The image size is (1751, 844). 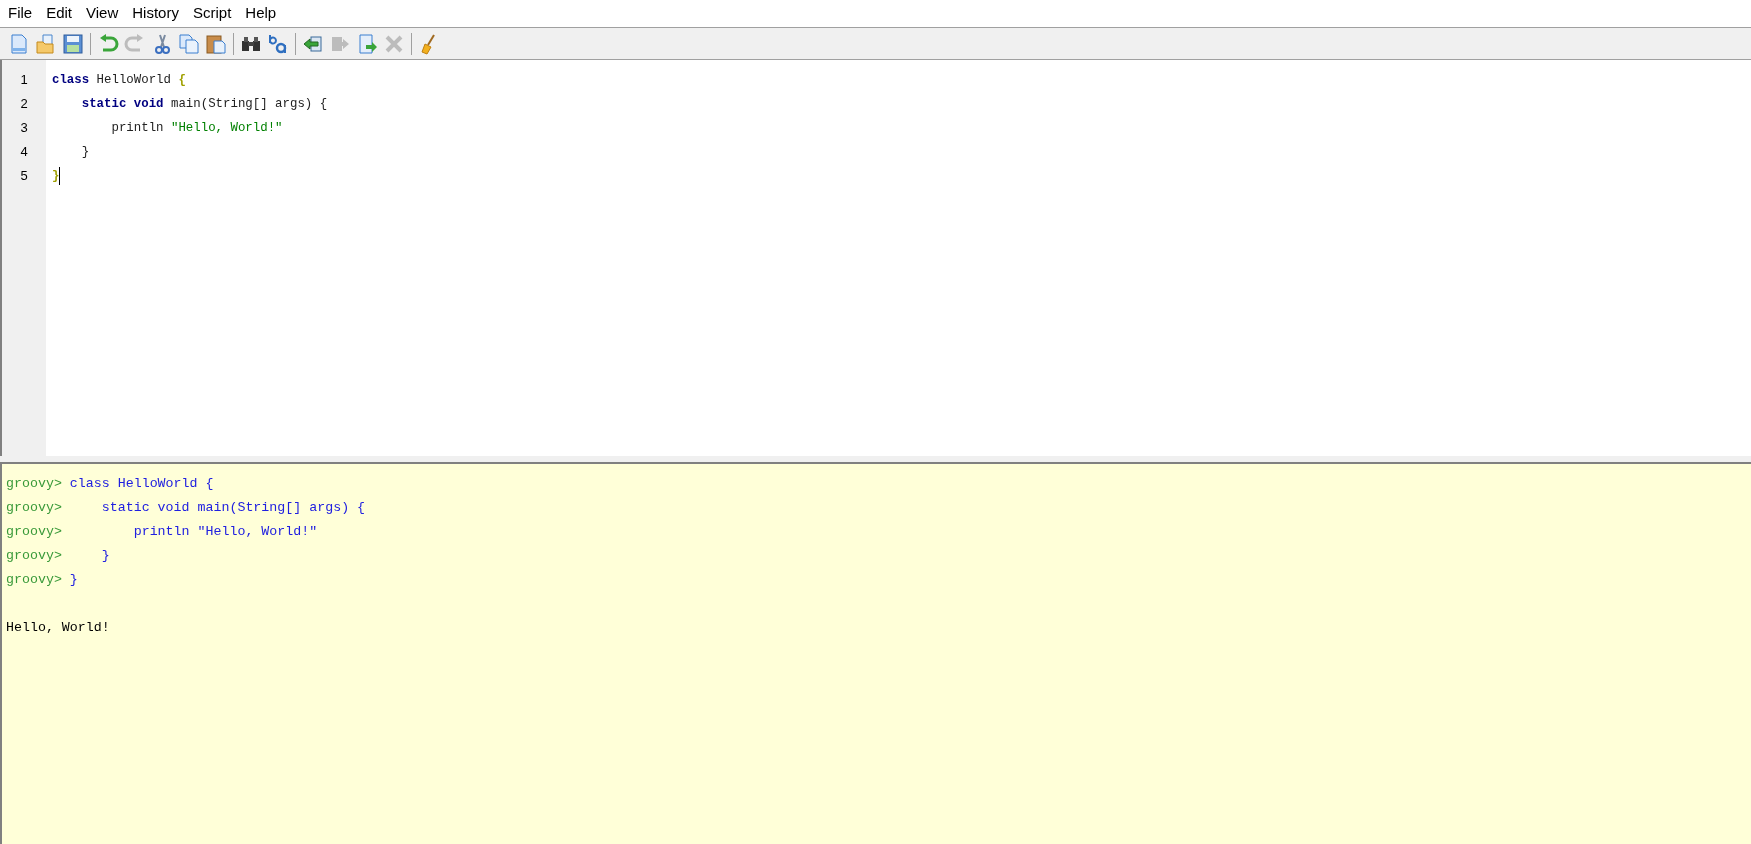 What do you see at coordinates (19, 43) in the screenshot?
I see `new-file-icon` at bounding box center [19, 43].